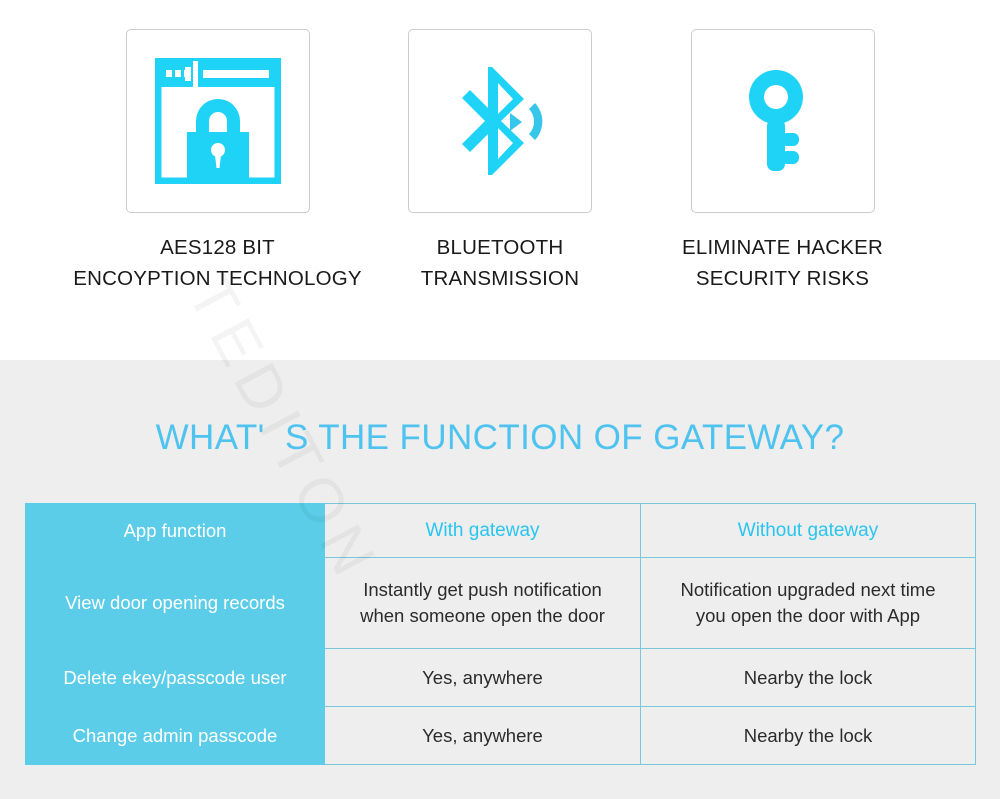 The image size is (1000, 799). I want to click on table-header-app-function: App function, so click(175, 530).